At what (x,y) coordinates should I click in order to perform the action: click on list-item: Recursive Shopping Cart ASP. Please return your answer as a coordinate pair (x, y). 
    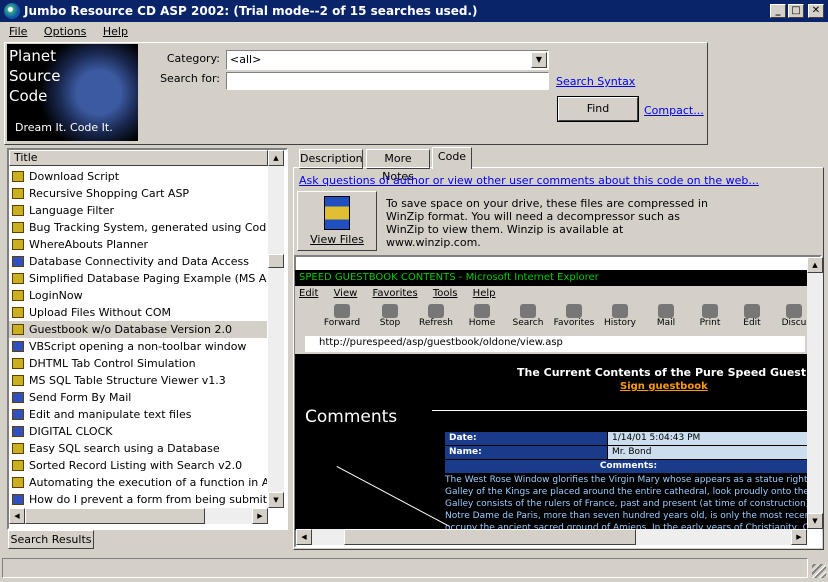
    Looking at the image, I should click on (138, 193).